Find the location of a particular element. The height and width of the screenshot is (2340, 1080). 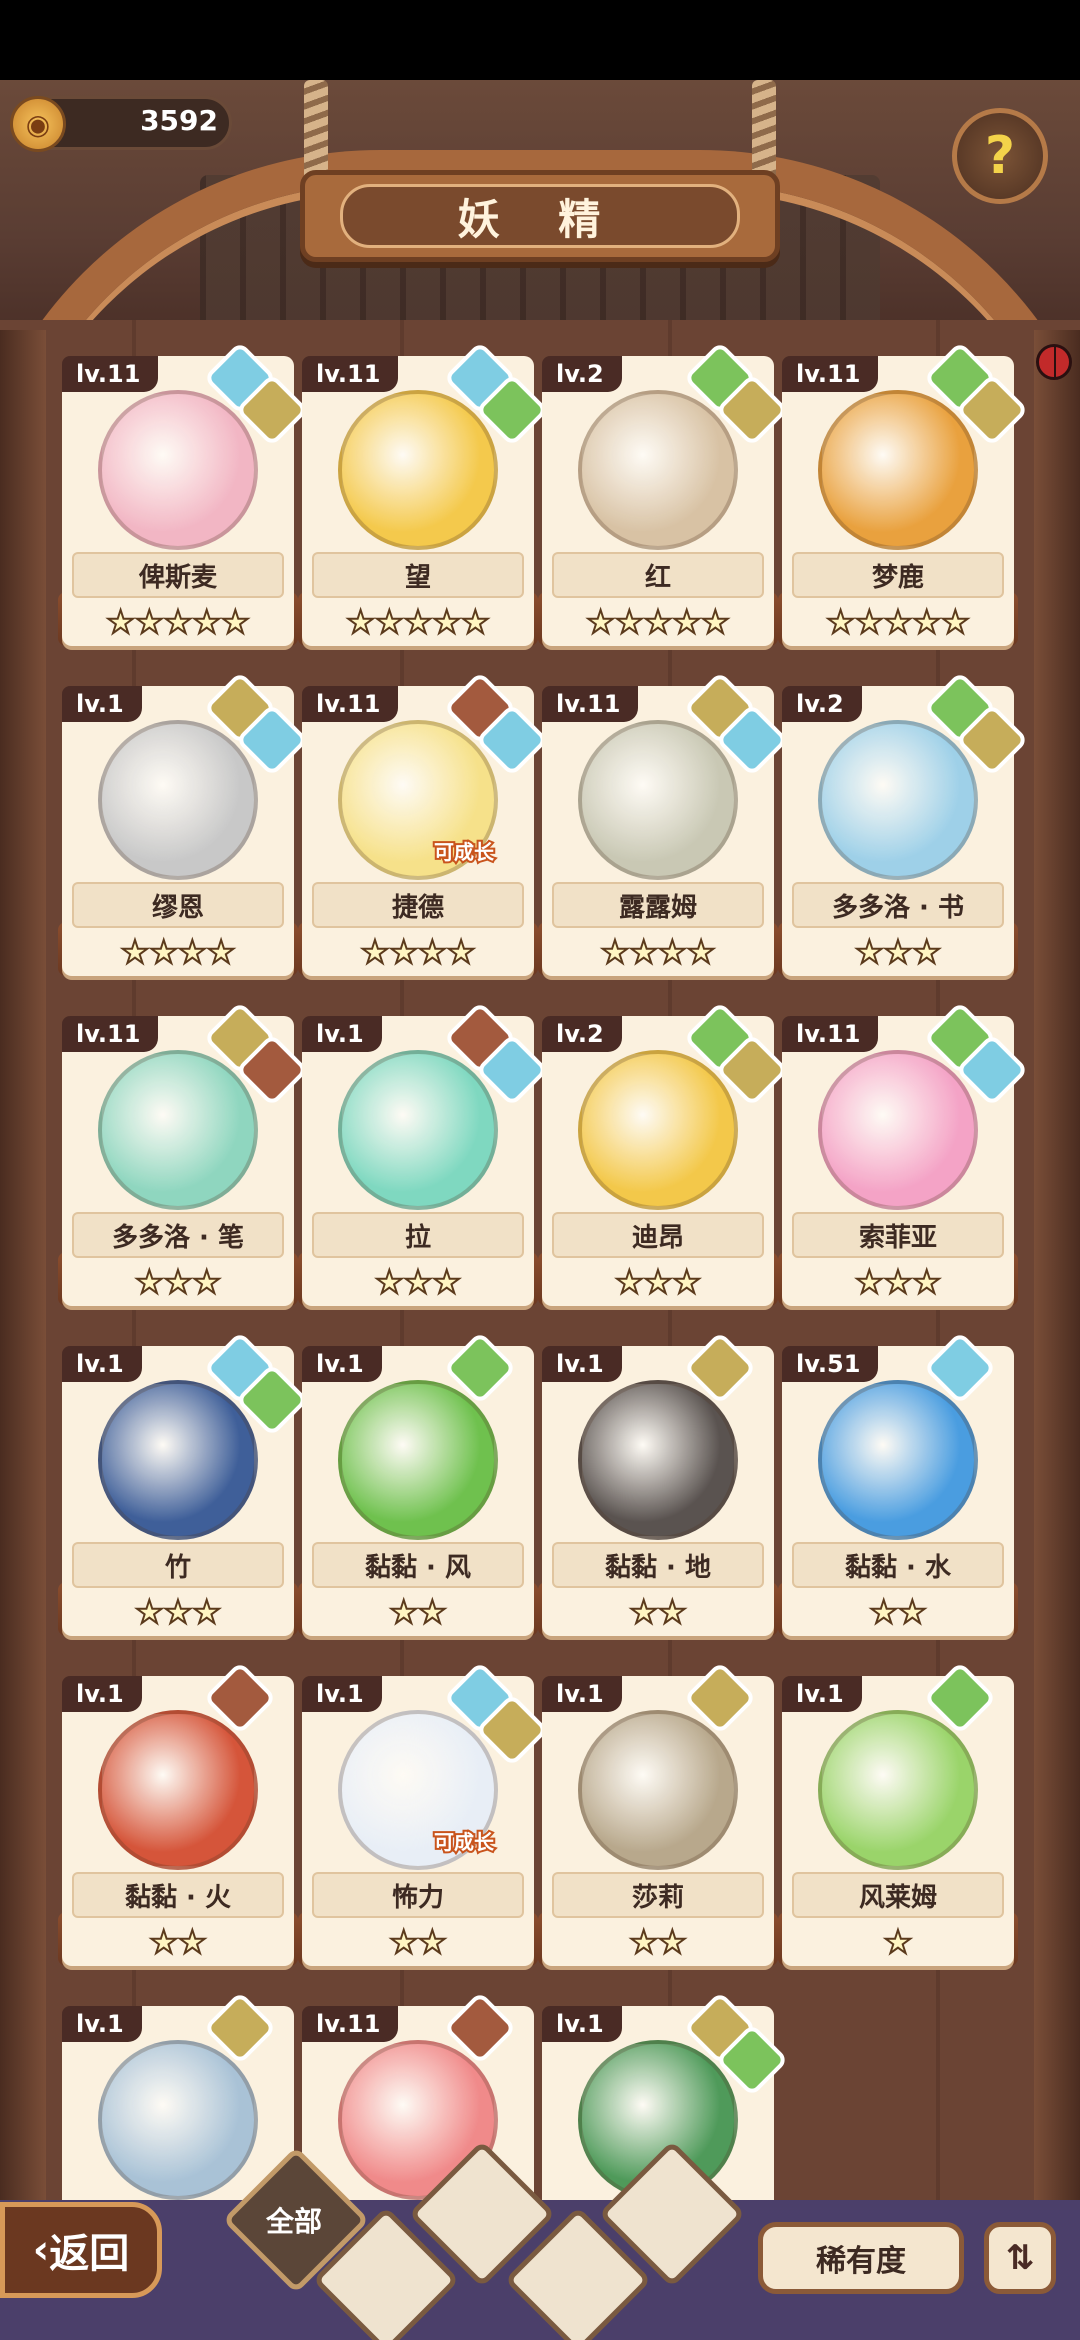

fairy-name: 俾斯麦 is located at coordinates (178, 575).